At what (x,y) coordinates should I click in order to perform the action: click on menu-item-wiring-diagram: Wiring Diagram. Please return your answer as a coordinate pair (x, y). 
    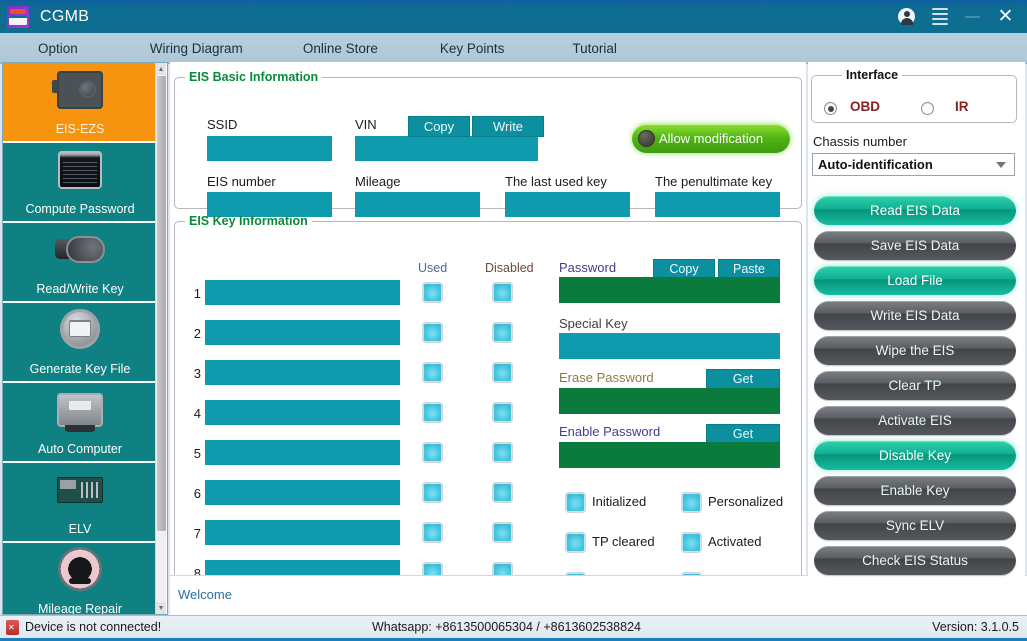
    Looking at the image, I should click on (196, 48).